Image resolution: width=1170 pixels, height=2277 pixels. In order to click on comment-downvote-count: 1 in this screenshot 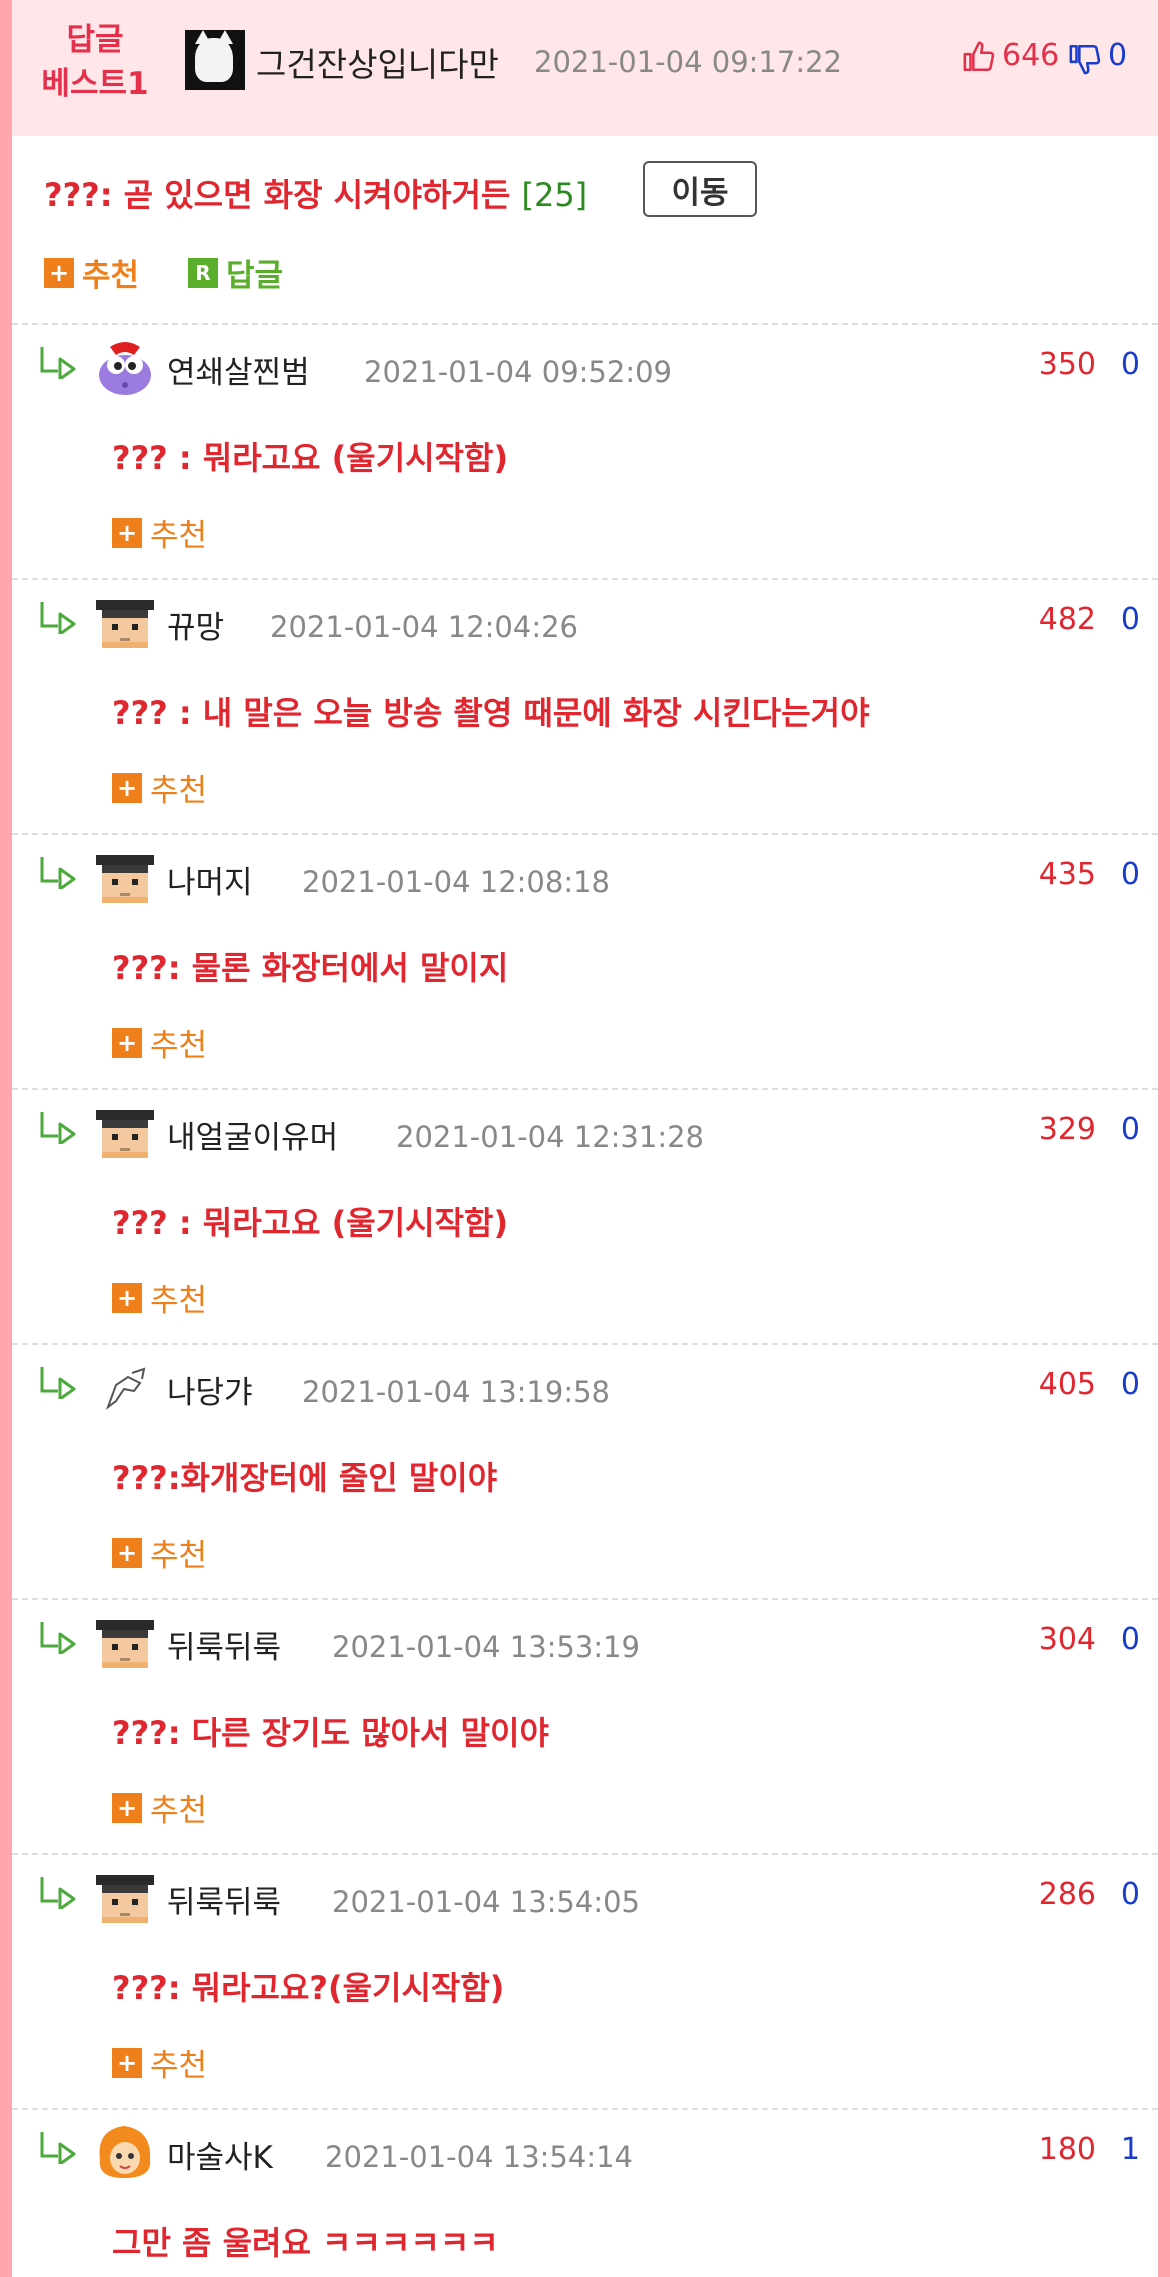, I will do `click(1130, 2149)`.